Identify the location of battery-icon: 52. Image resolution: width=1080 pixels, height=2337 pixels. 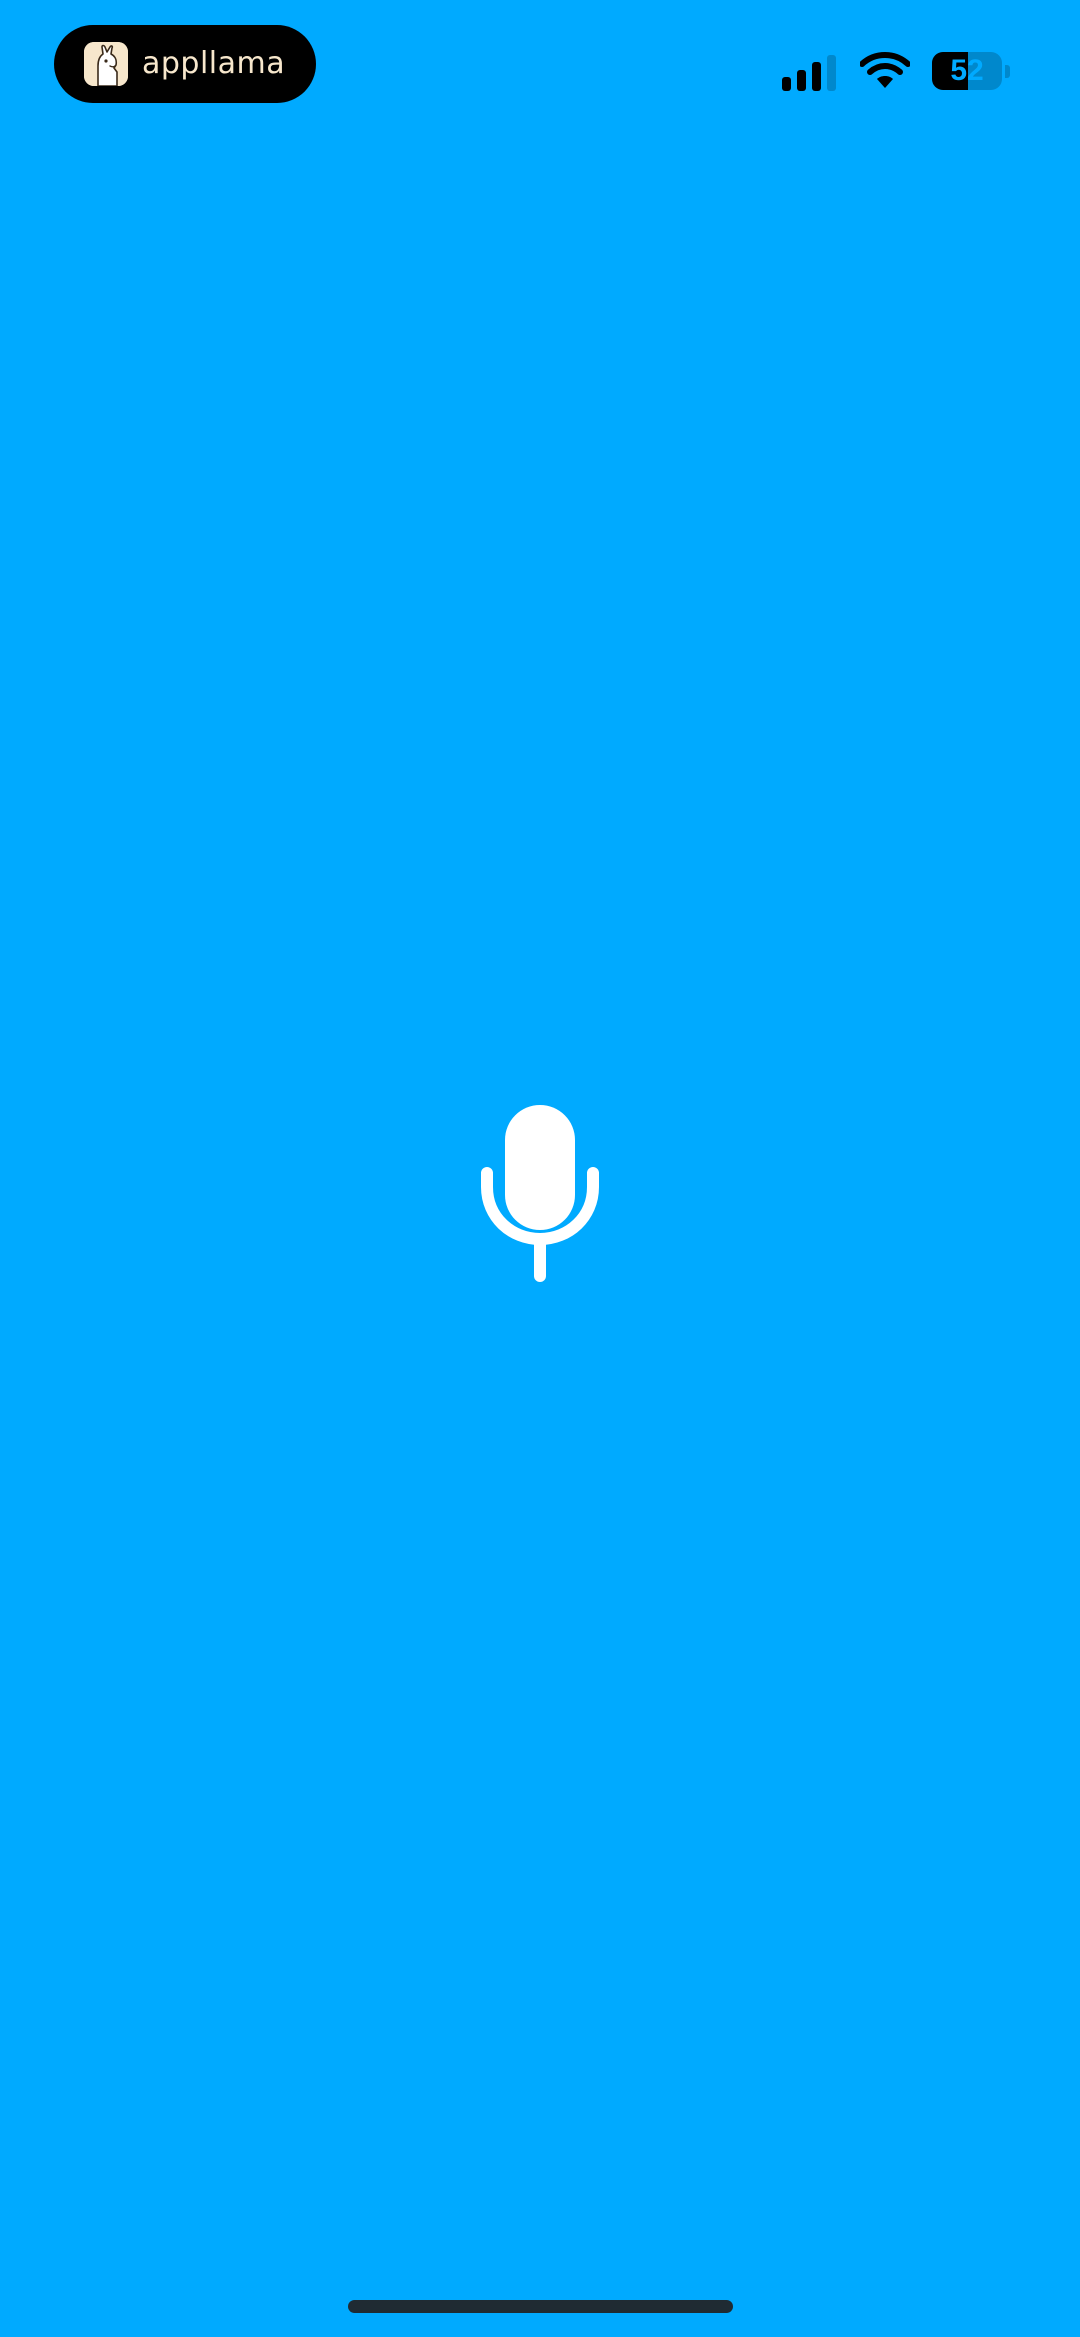
(971, 71).